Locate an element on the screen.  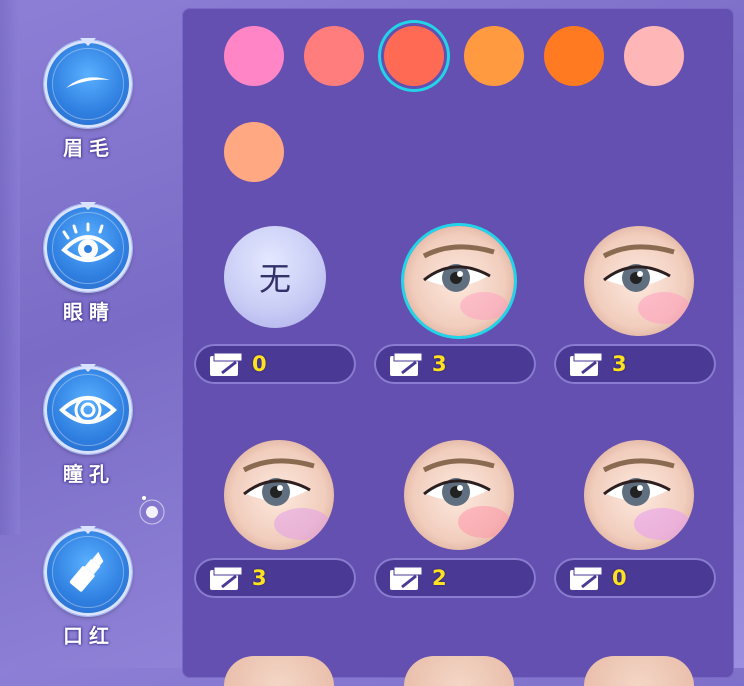
category-label-lipstick: 口红 is located at coordinates (89, 636).